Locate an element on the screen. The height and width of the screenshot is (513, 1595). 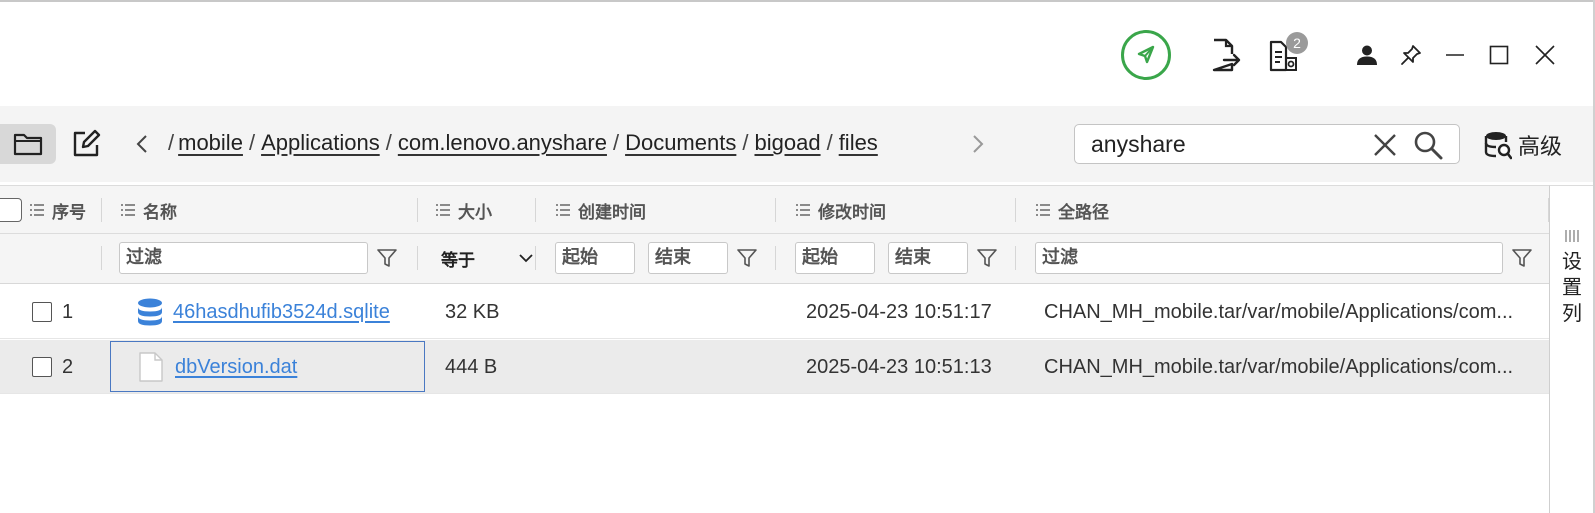
export-document-button is located at coordinates (1226, 55).